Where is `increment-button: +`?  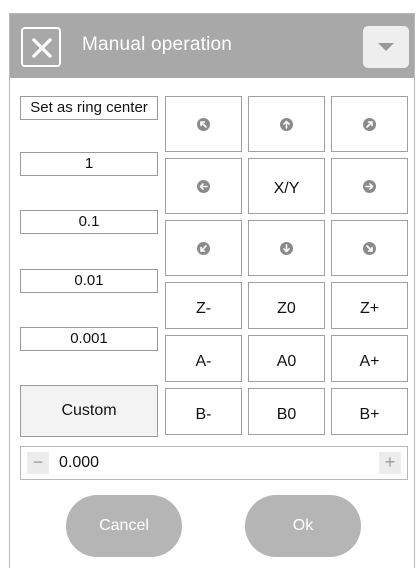 increment-button: + is located at coordinates (390, 463).